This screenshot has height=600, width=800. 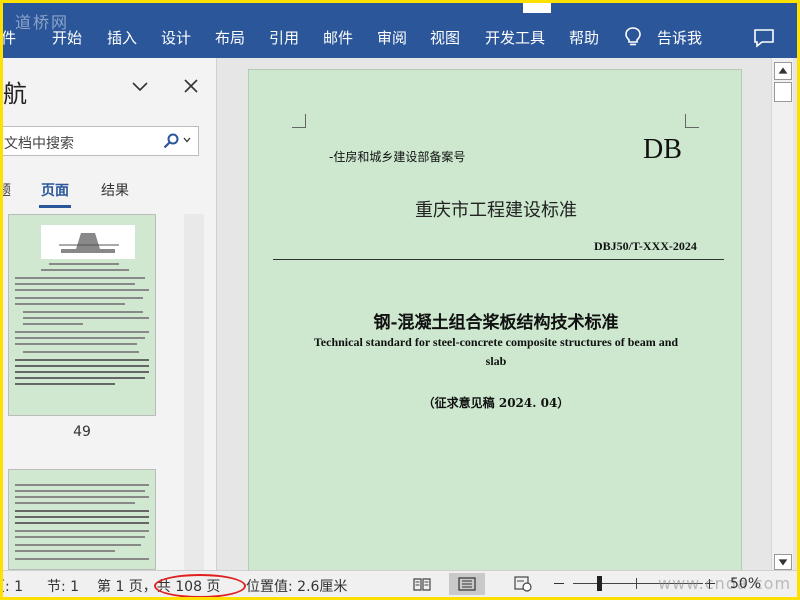 What do you see at coordinates (559, 583) in the screenshot?
I see `zoom-out-button` at bounding box center [559, 583].